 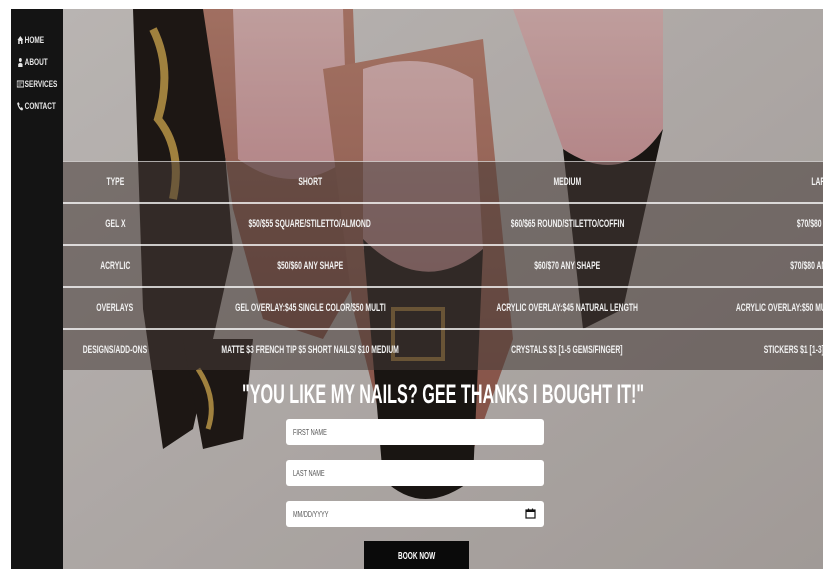 What do you see at coordinates (310, 265) in the screenshot?
I see `table-cell: $50/$60 ANY SHAPE` at bounding box center [310, 265].